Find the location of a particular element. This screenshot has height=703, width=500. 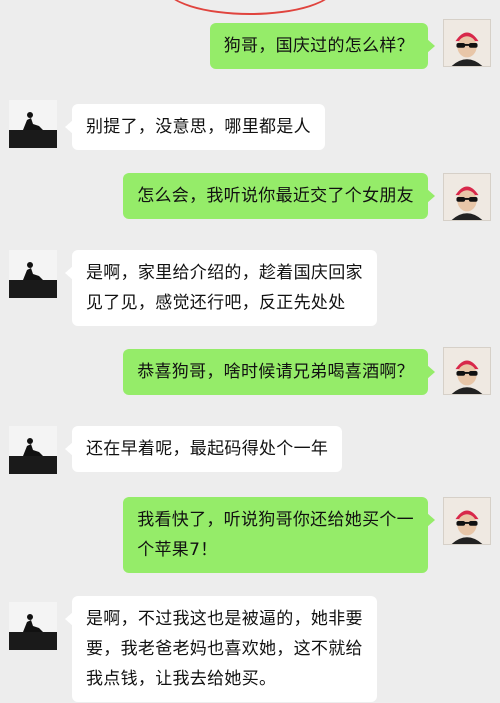

message-text-line: 要，我老爸老妈也喜欢她，这不就给 is located at coordinates (224, 649).